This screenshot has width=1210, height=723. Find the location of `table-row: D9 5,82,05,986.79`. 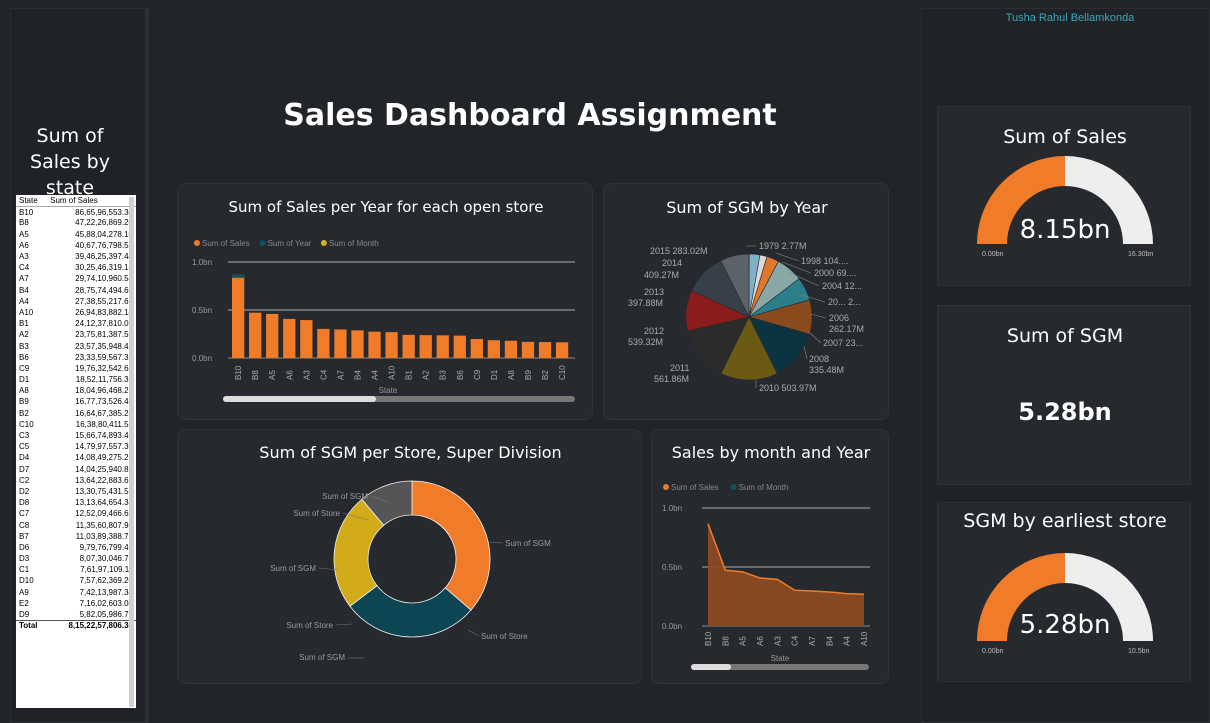

table-row: D9 5,82,05,986.79 is located at coordinates (76, 614).